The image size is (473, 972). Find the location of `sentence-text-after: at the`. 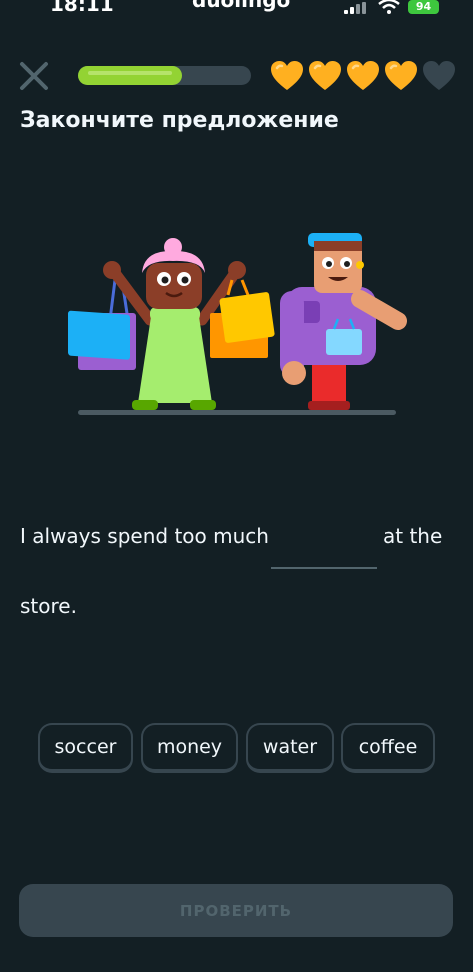

sentence-text-after: at the is located at coordinates (413, 536).